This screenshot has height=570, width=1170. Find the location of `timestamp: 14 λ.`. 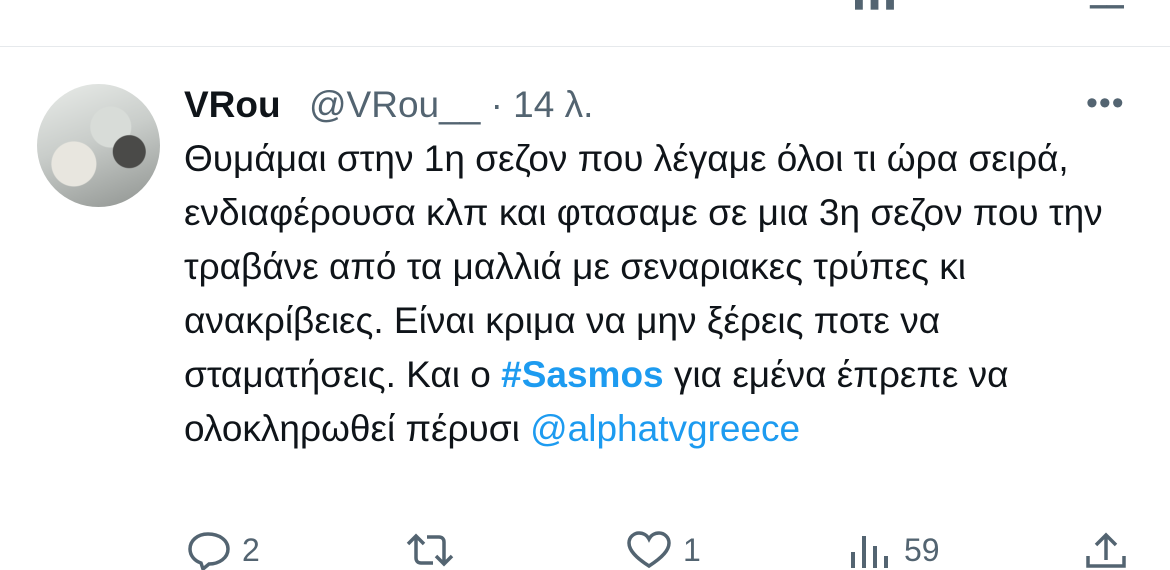

timestamp: 14 λ. is located at coordinates (553, 104).